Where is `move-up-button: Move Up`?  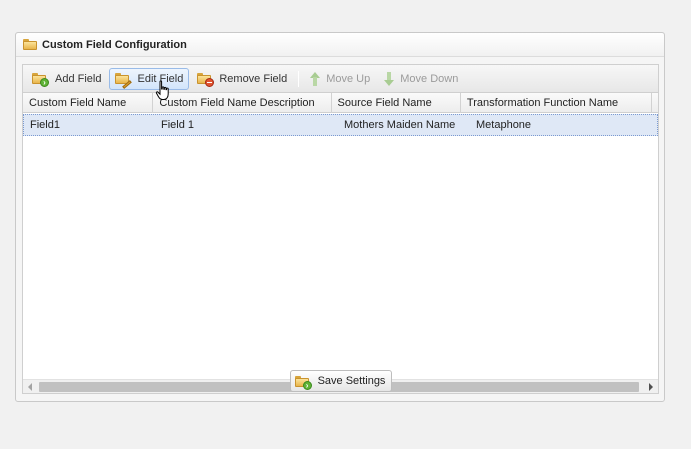
move-up-button: Move Up is located at coordinates (340, 79).